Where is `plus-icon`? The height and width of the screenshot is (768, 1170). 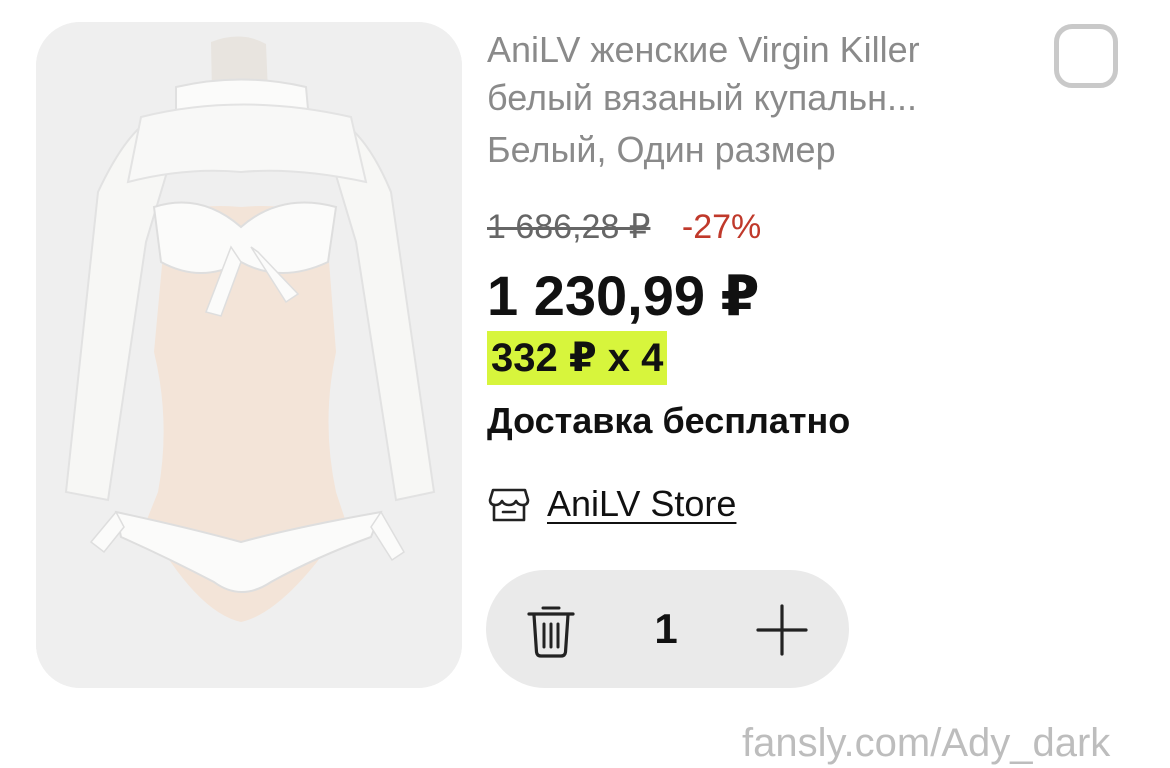
plus-icon is located at coordinates (782, 630).